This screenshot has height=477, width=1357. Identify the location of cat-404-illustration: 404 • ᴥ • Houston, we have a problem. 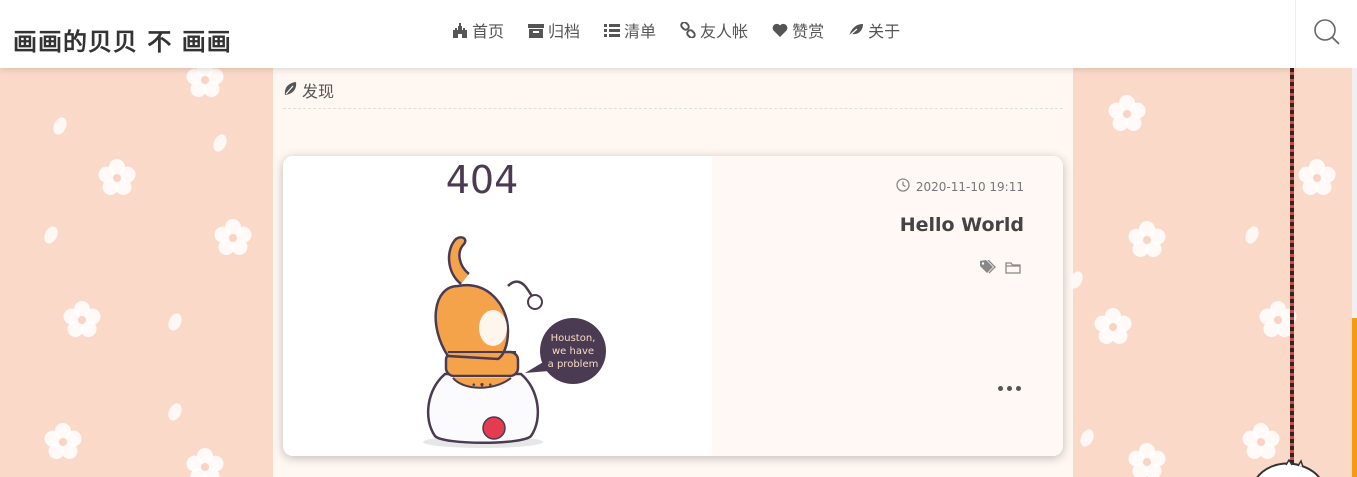
(514, 303).